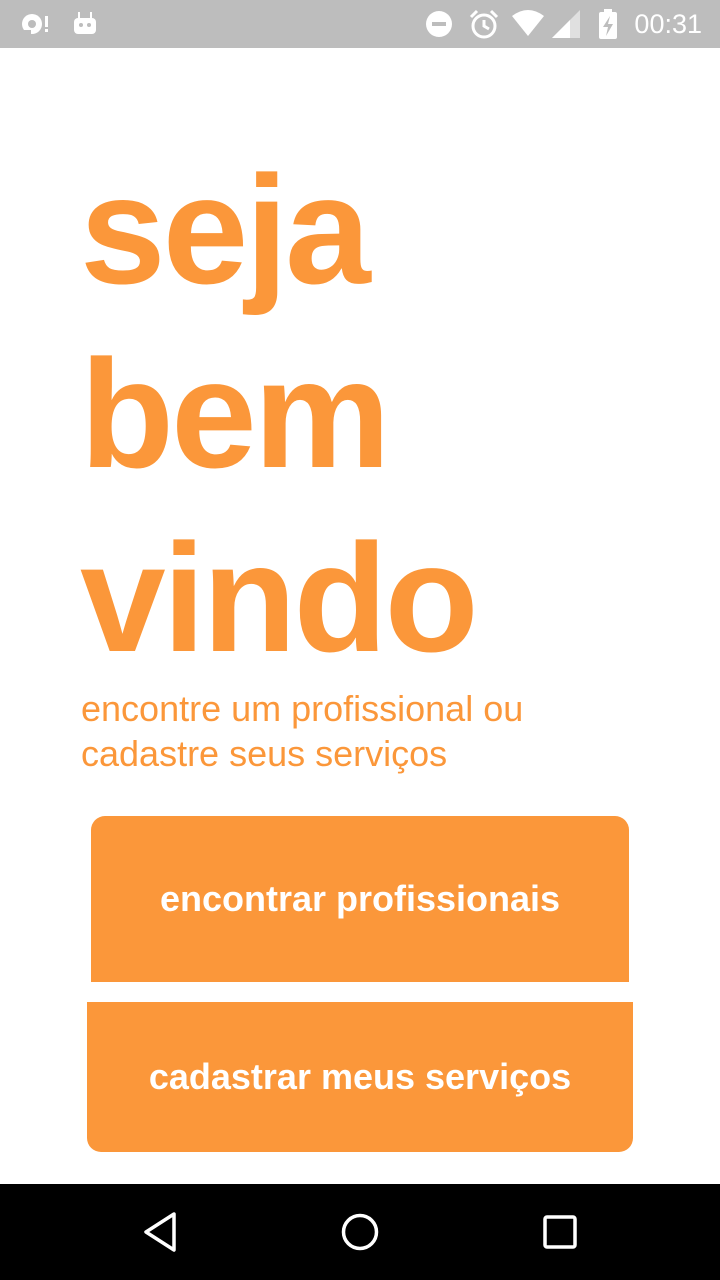 This screenshot has width=720, height=1280. What do you see at coordinates (560, 1232) in the screenshot?
I see `recents-icon` at bounding box center [560, 1232].